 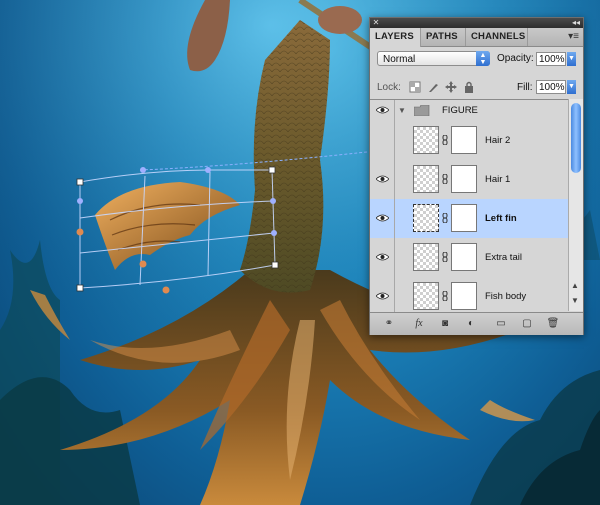 I want to click on layer-row-hair-2: Hair 2, so click(x=469, y=141).